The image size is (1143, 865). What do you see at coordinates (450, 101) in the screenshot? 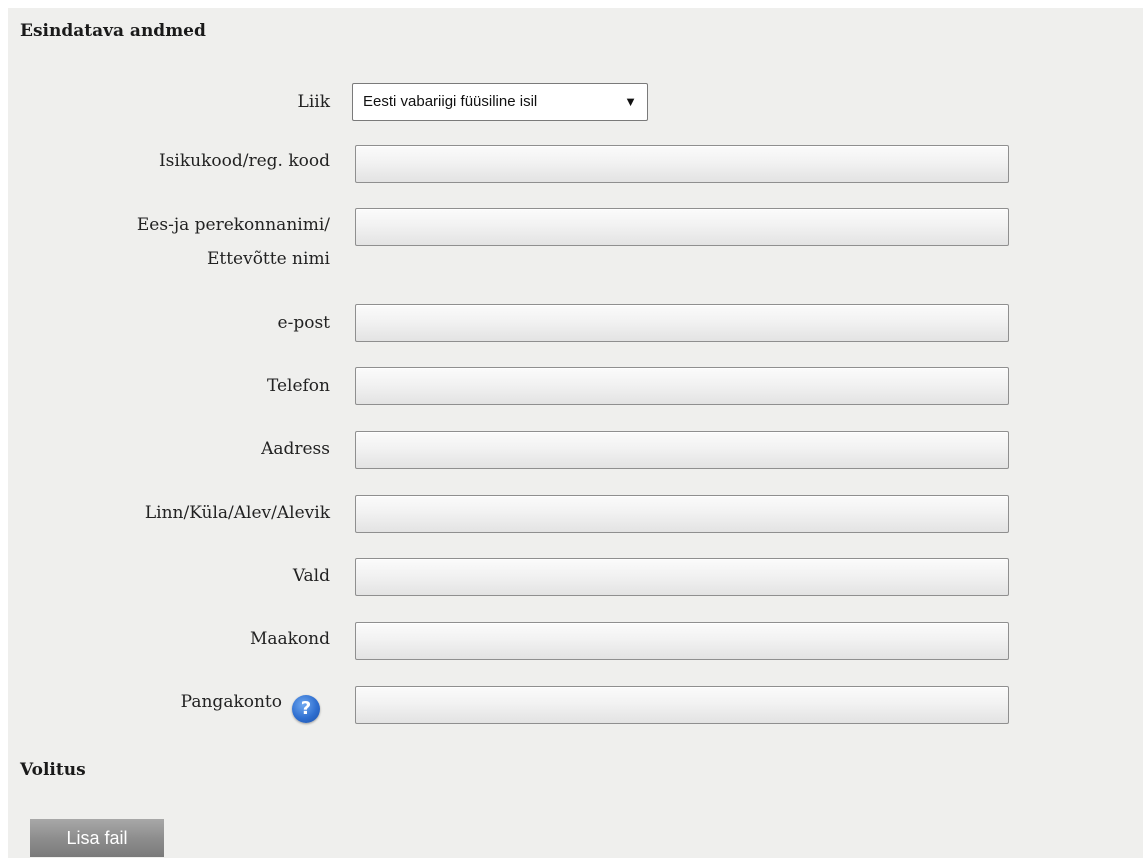
I see `type-select-value: Eesti vabariigi füüsiline isil` at bounding box center [450, 101].